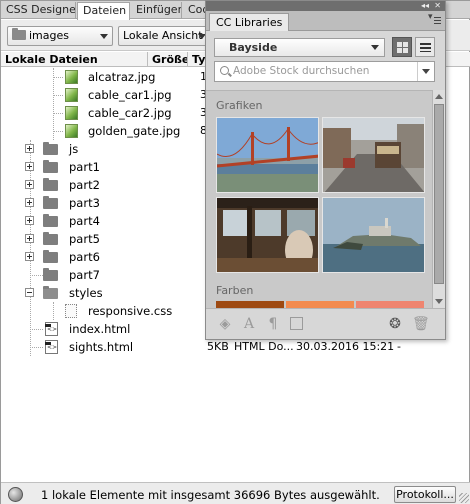  I want to click on folder-name: part2, so click(84, 185).